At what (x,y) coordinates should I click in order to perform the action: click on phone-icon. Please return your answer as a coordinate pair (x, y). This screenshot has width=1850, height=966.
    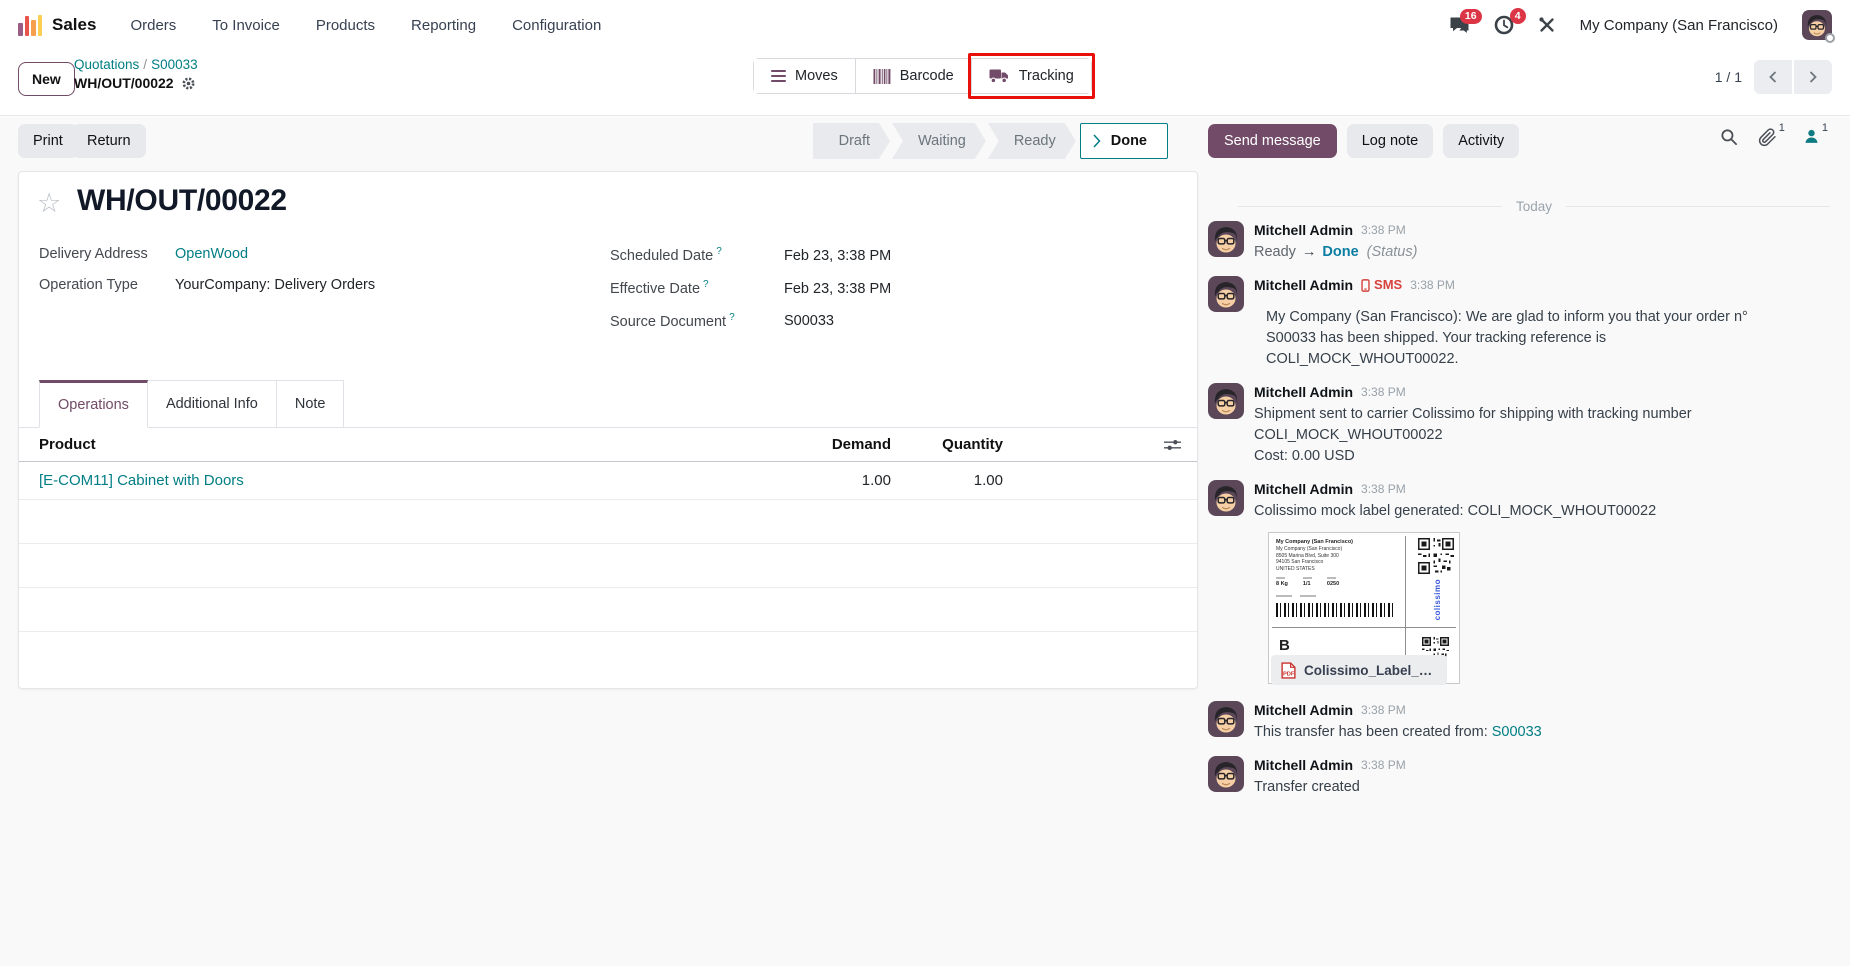
    Looking at the image, I should click on (1365, 285).